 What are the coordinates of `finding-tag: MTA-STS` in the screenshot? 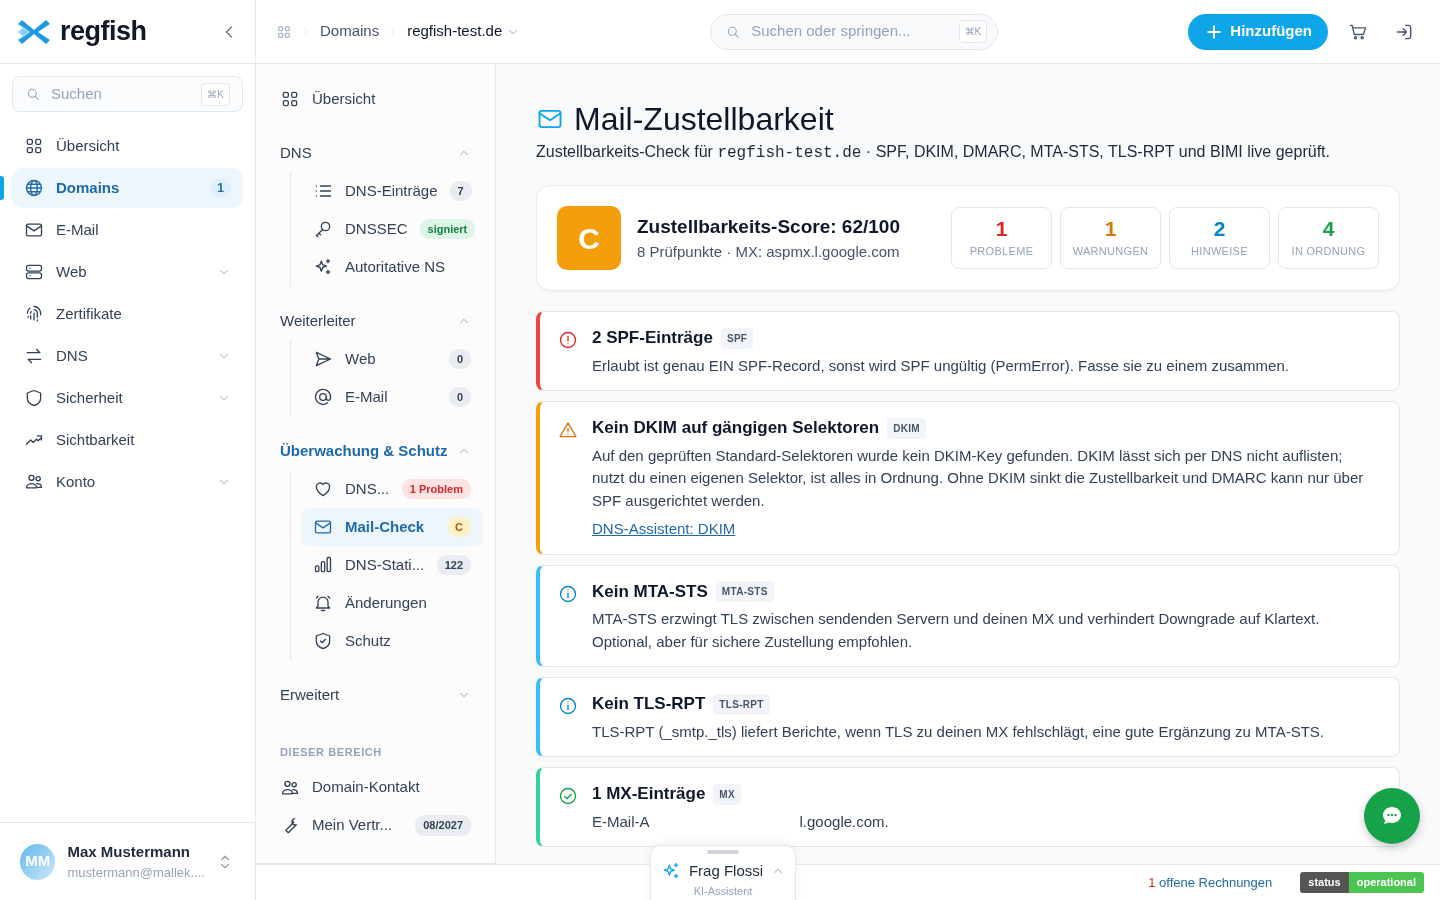 It's located at (744, 592).